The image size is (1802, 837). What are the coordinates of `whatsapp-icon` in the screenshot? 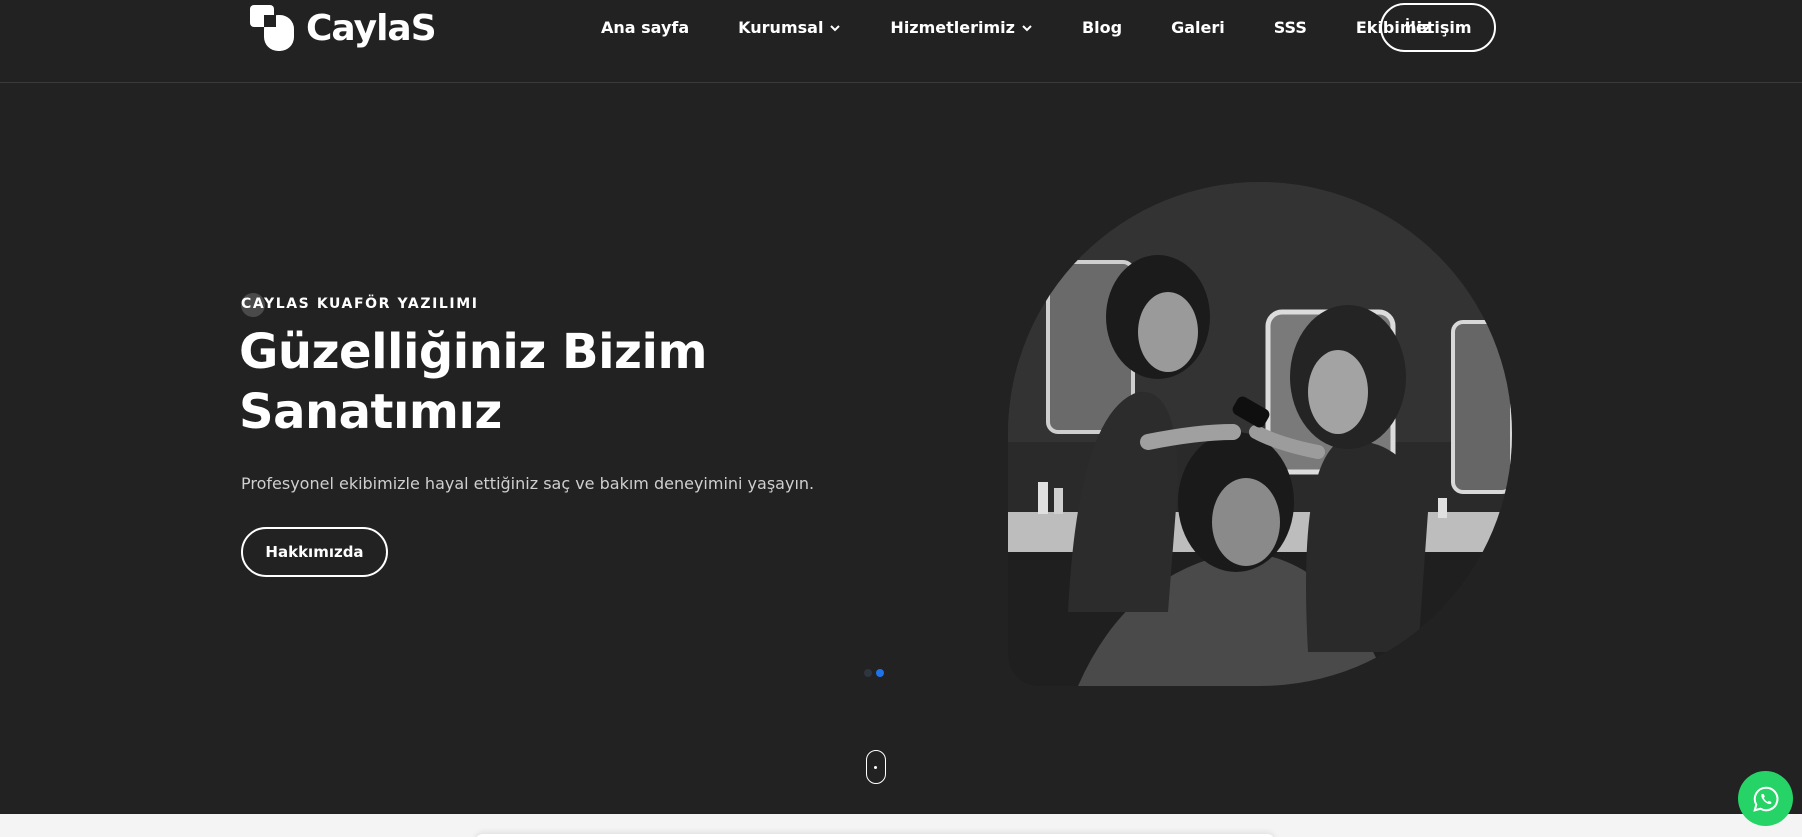 It's located at (1765, 799).